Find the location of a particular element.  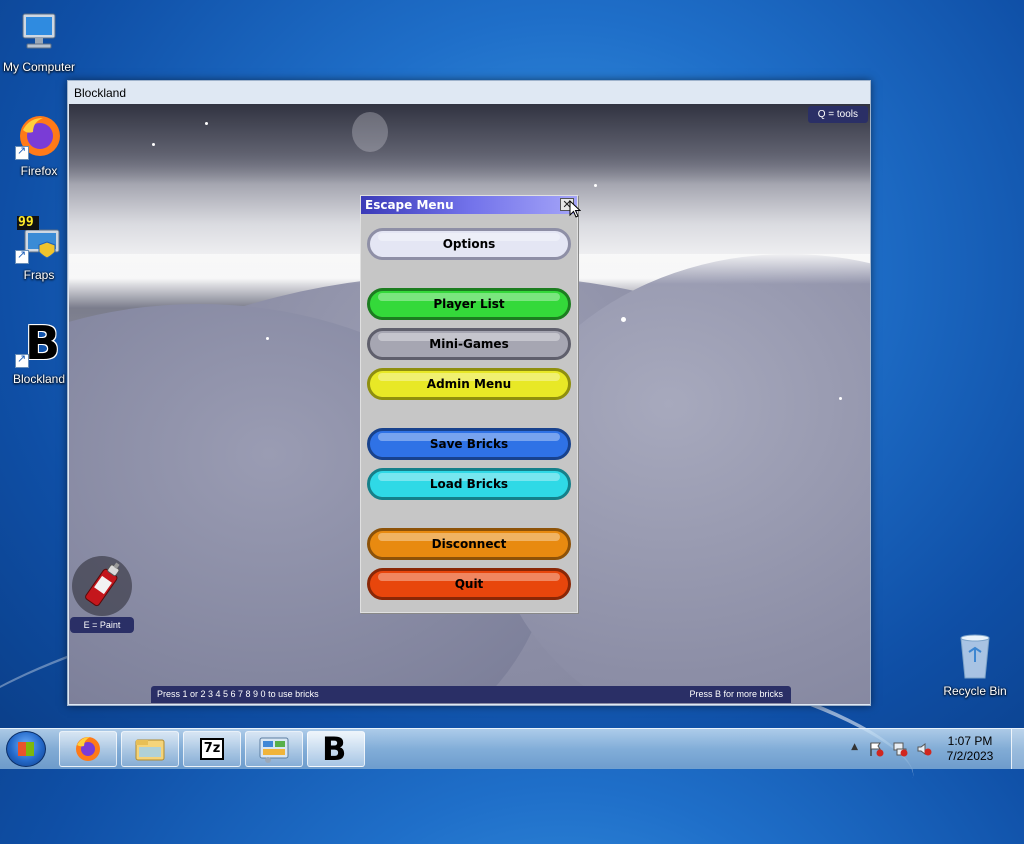

show-desktop-button is located at coordinates (1017, 749).